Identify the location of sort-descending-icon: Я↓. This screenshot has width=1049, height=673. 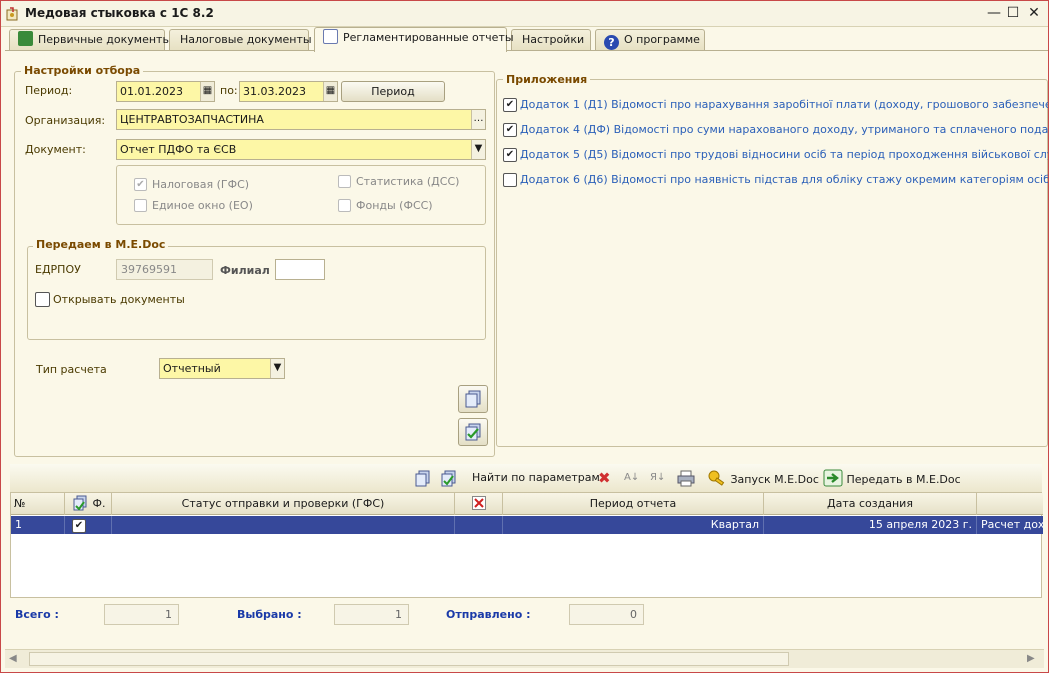
(657, 478).